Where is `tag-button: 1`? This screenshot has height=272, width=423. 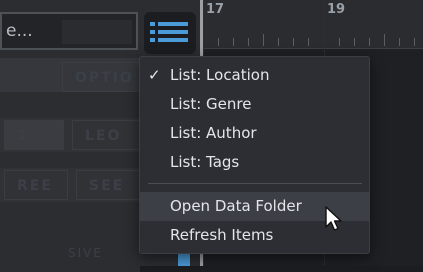 tag-button: 1 is located at coordinates (34, 135).